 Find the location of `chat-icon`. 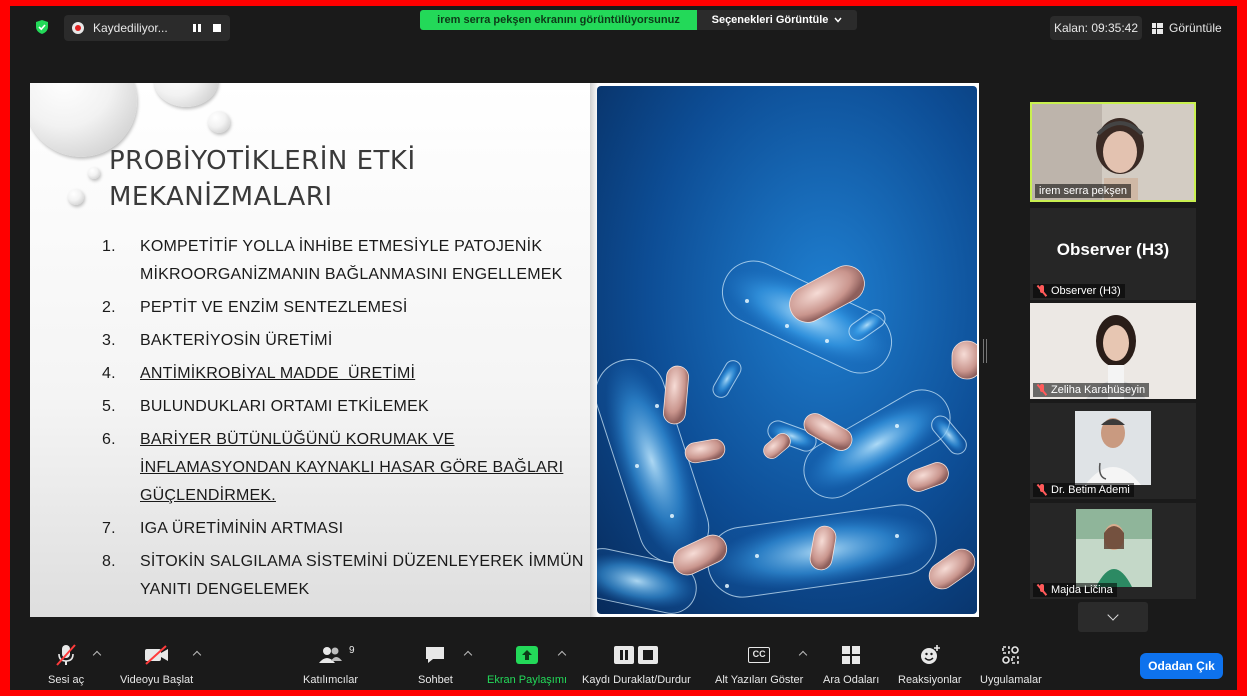

chat-icon is located at coordinates (435, 655).